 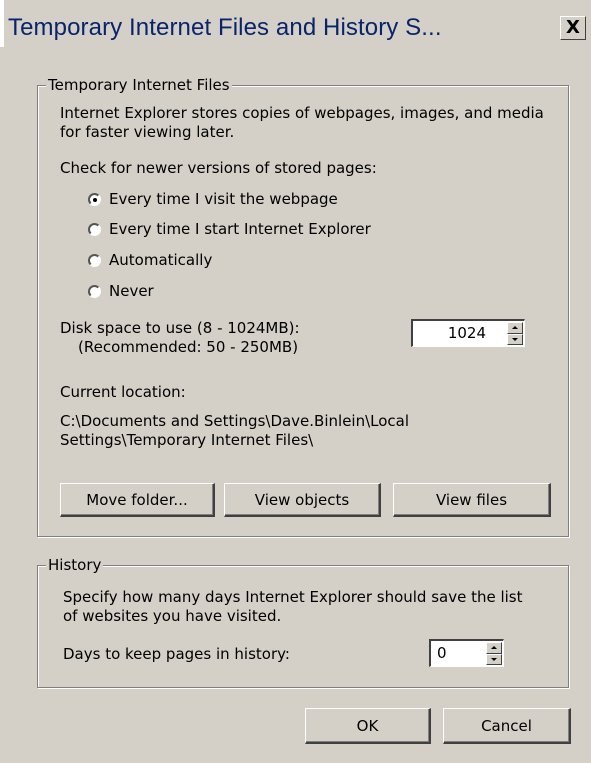 I want to click on history-days-input: 0, so click(x=442, y=653).